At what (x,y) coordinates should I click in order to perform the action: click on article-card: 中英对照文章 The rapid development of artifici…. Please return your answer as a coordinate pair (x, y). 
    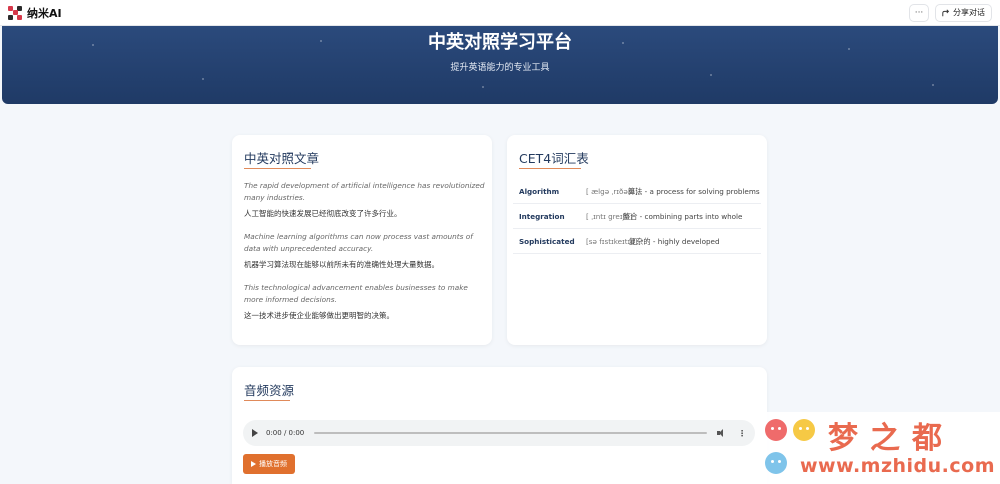
    Looking at the image, I should click on (362, 240).